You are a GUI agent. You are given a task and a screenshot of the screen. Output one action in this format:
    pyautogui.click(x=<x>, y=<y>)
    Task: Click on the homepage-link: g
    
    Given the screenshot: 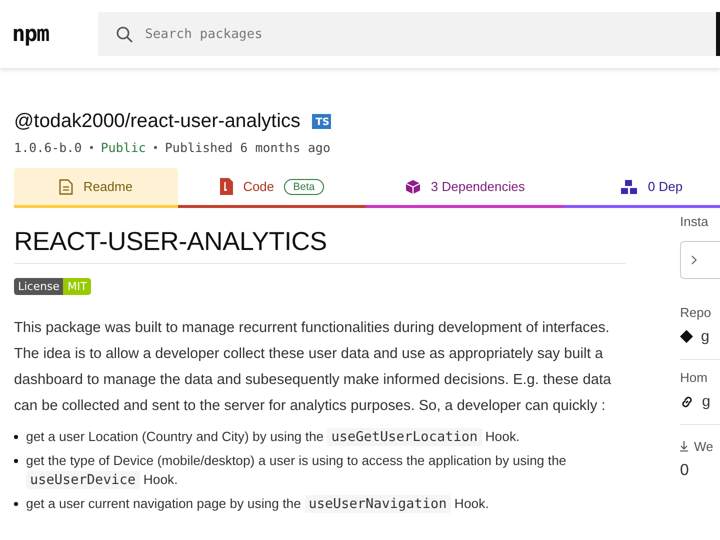 What is the action you would take?
    pyautogui.click(x=706, y=401)
    